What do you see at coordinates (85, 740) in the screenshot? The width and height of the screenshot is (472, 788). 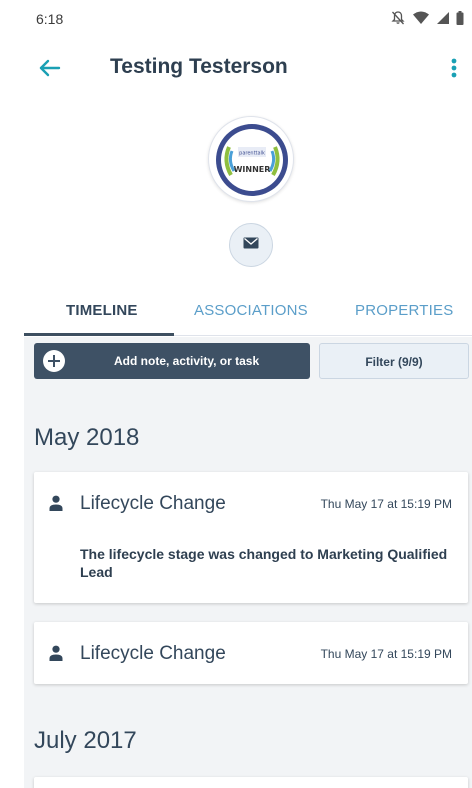 I see `month-heading: July 2017` at bounding box center [85, 740].